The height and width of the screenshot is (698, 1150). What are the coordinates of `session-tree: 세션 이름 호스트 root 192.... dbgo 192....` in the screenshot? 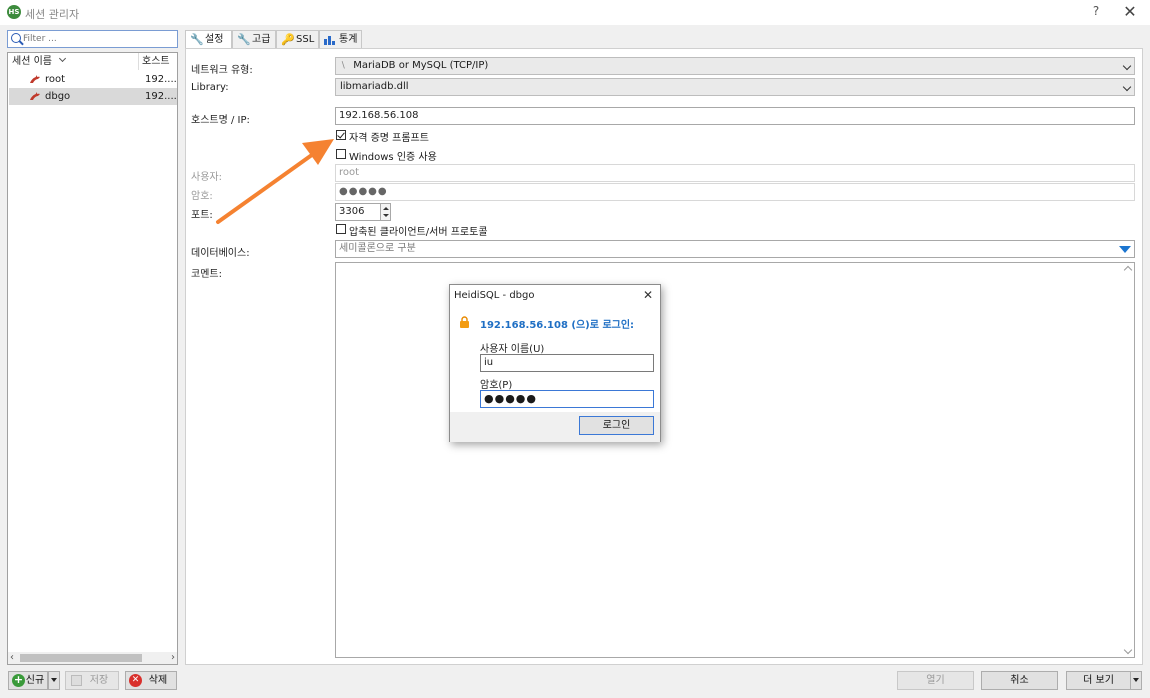 It's located at (92, 358).